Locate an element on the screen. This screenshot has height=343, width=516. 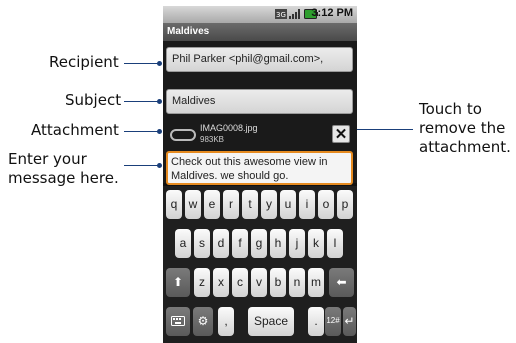
callout-remove-line3: attachment. is located at coordinates (465, 147).